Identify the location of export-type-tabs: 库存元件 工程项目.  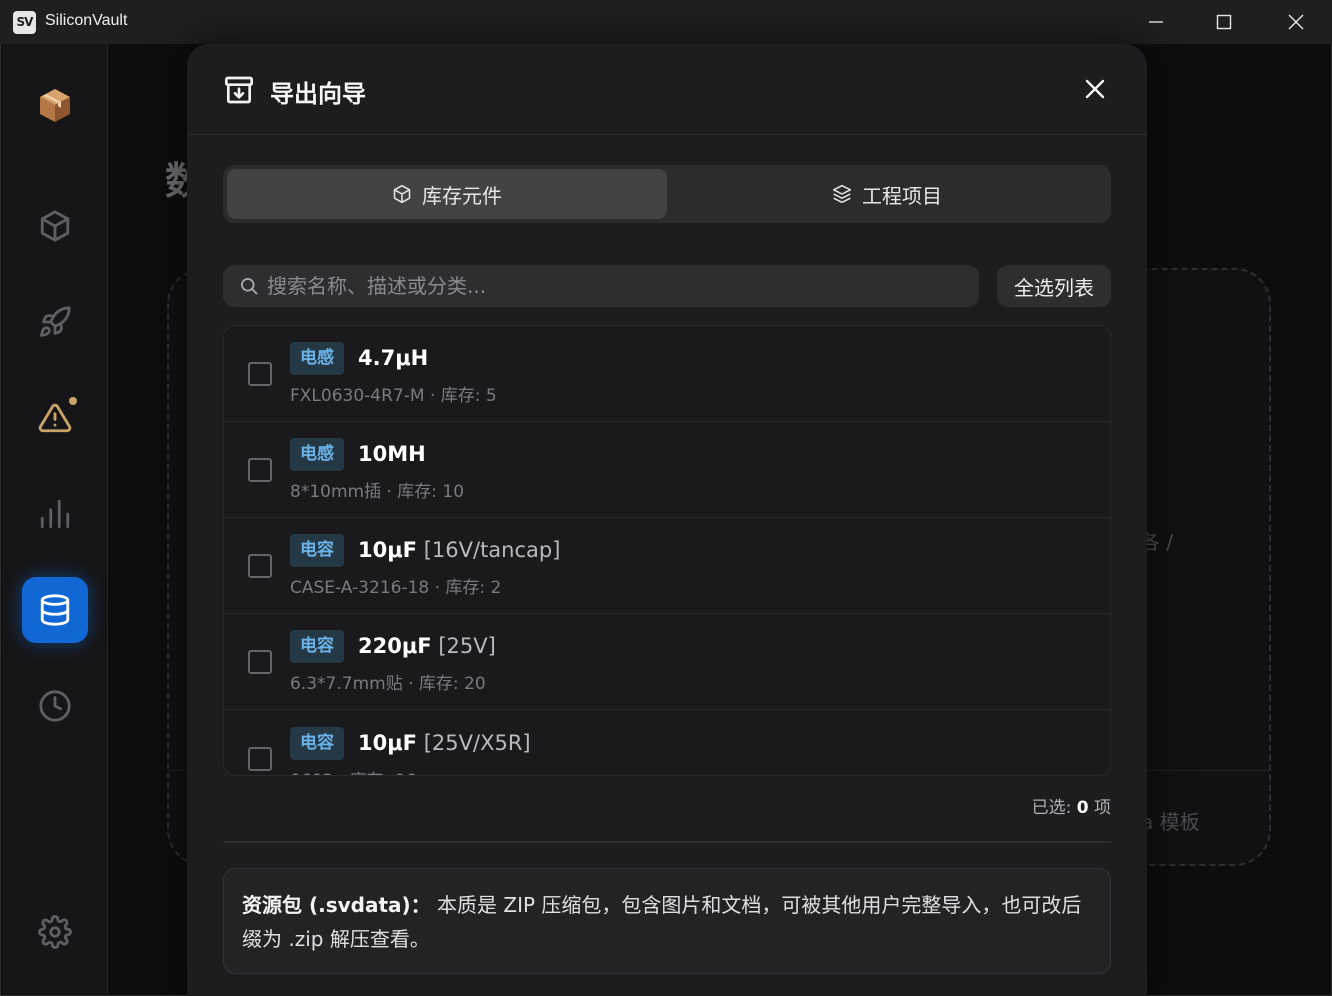
(667, 194).